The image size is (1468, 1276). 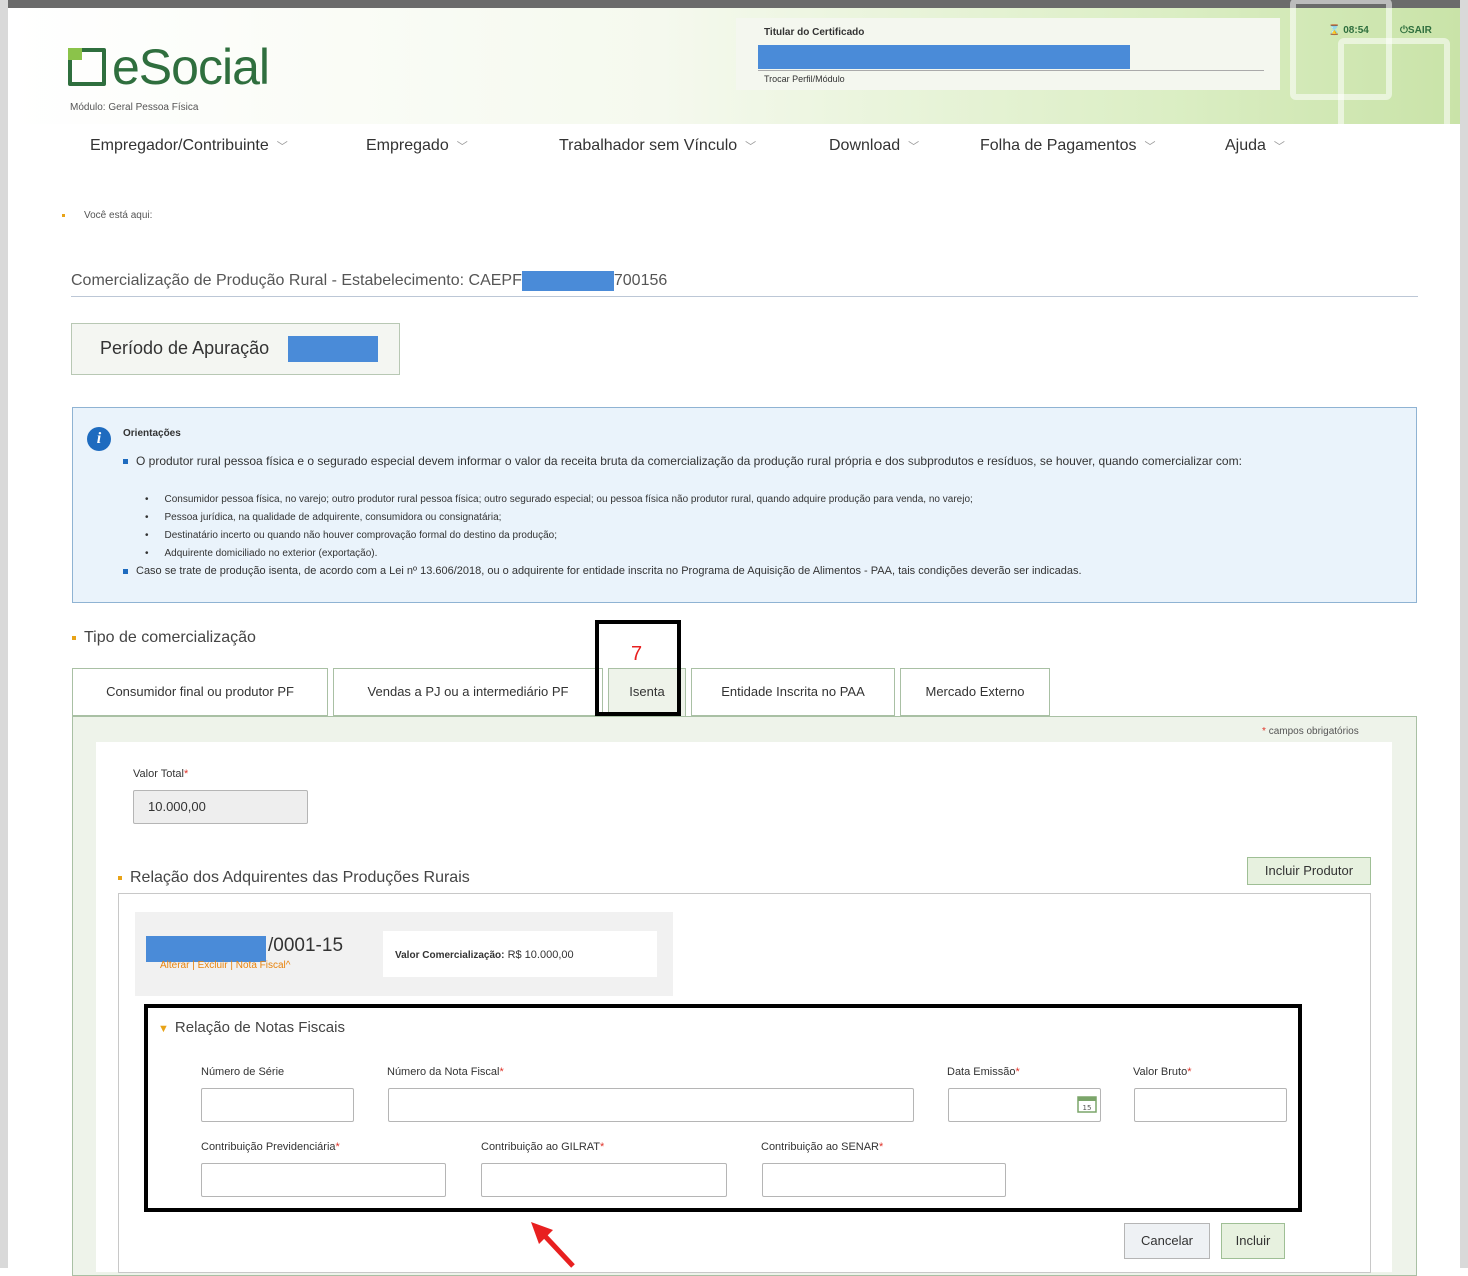 What do you see at coordinates (251, 1027) in the screenshot?
I see `notas-fiscais-toggle: ▼ Relação de Notas Fiscais` at bounding box center [251, 1027].